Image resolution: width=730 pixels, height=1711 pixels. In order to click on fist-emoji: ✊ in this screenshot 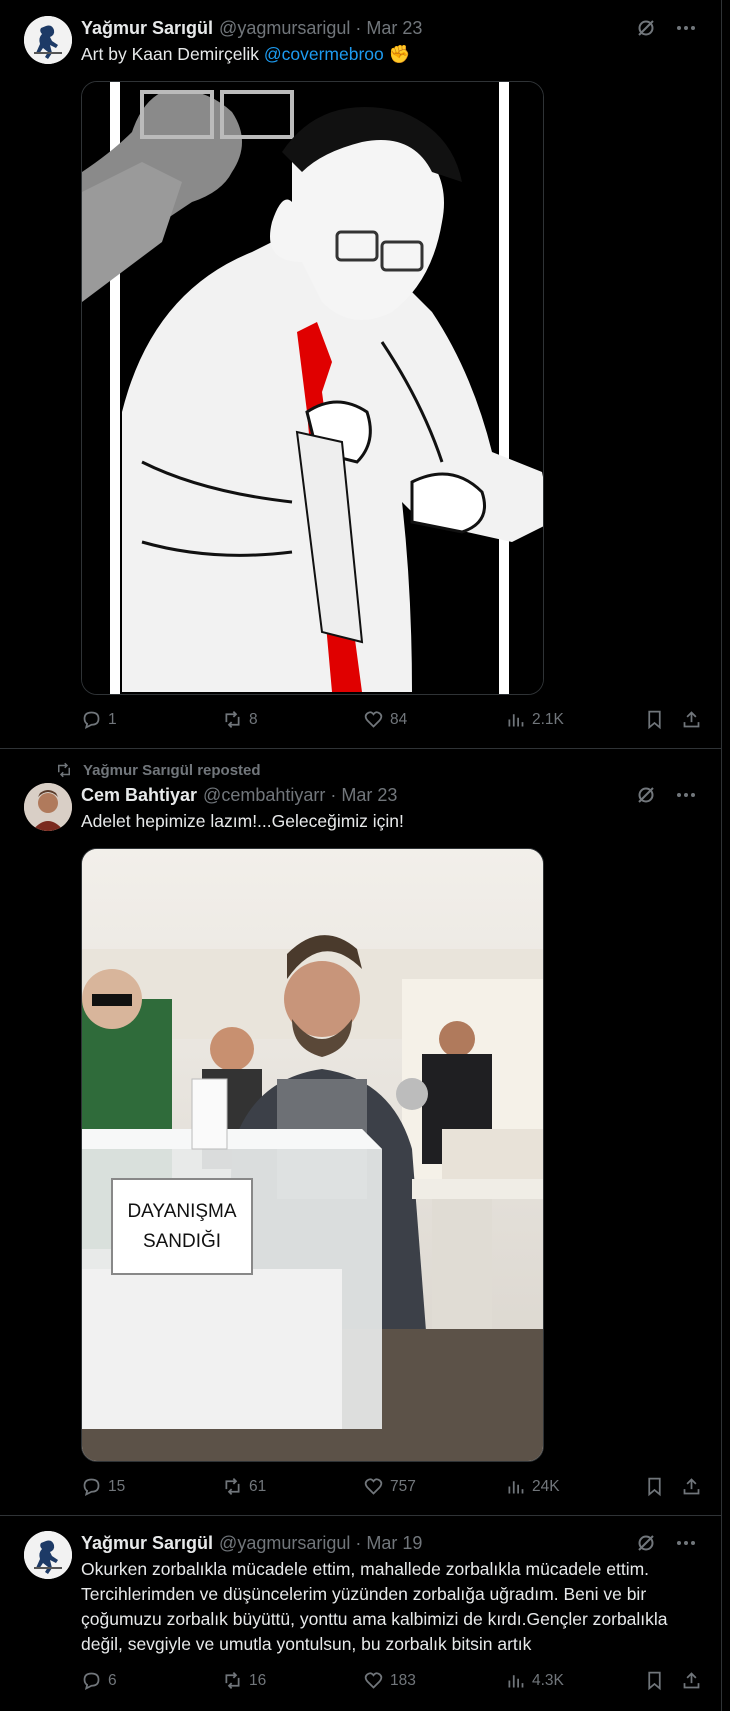, I will do `click(399, 54)`.